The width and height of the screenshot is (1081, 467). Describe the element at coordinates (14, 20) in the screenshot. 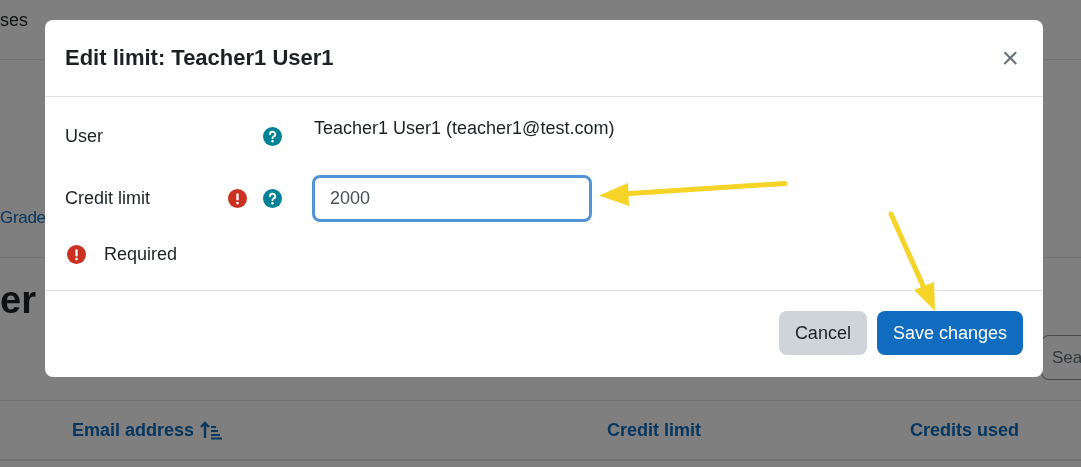

I see `nav-link: ses` at that location.